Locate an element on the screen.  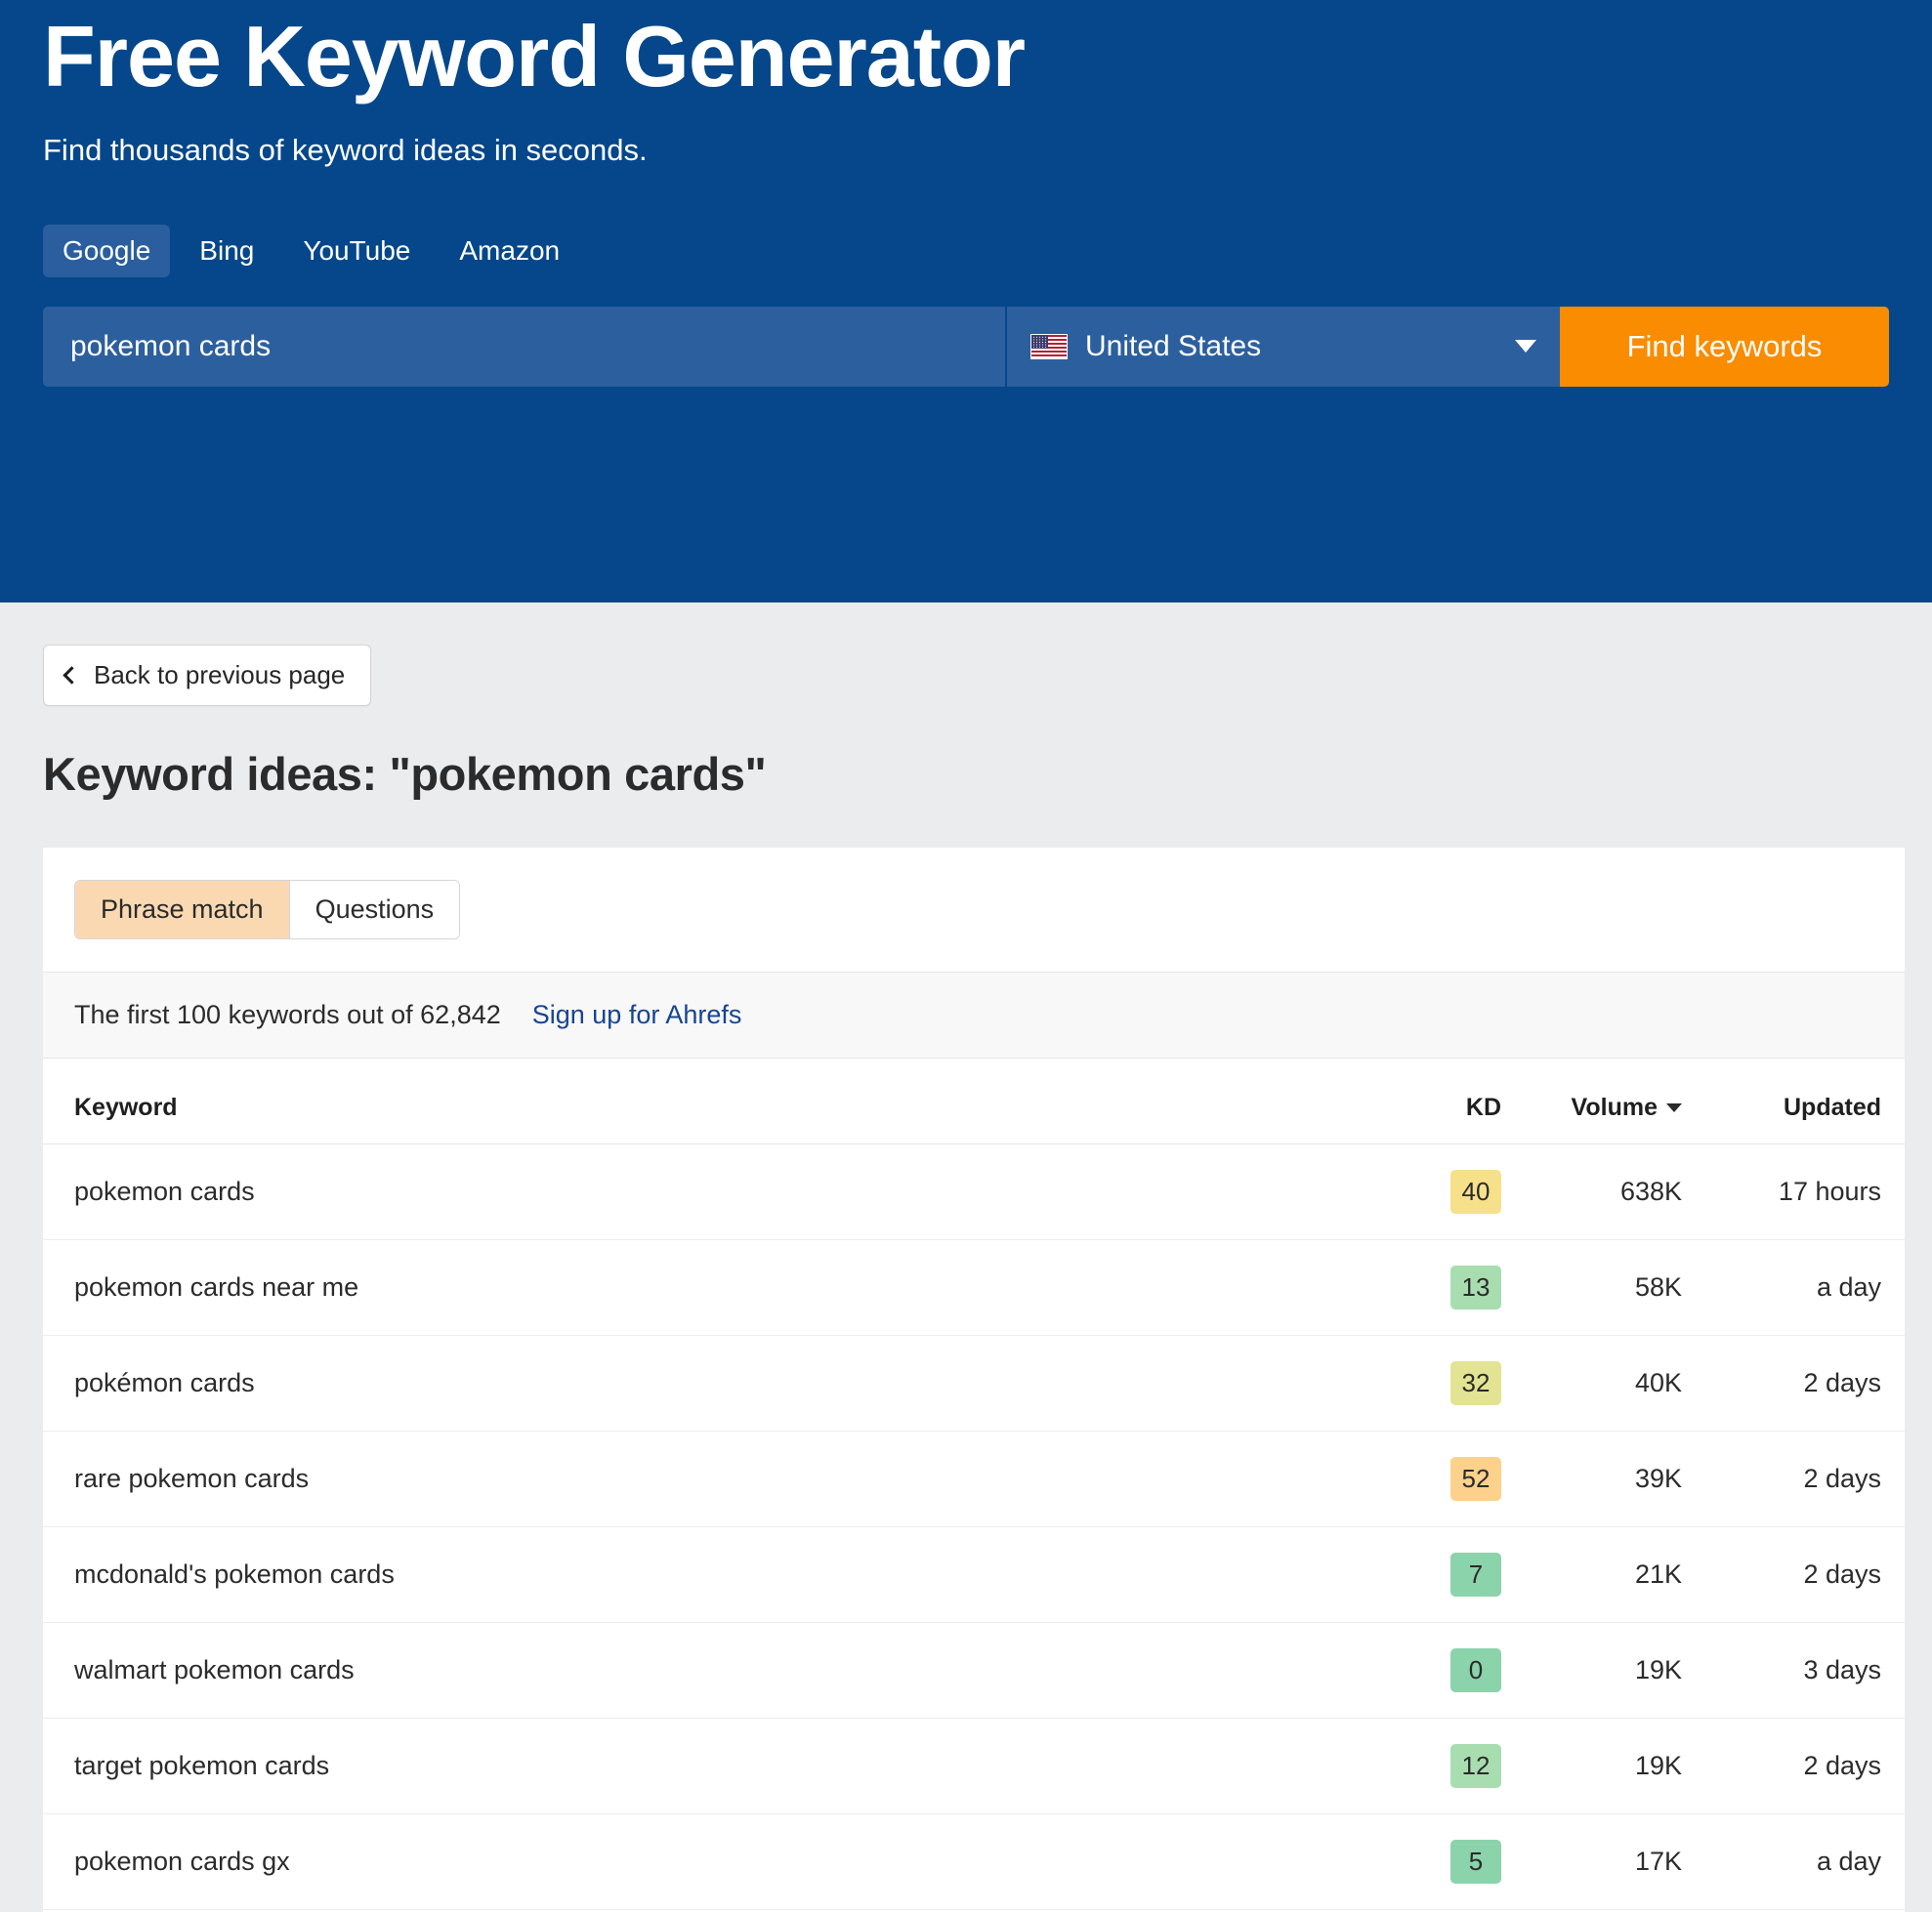
table-row: walmart pokemon cards 0 19K 3 days is located at coordinates (974, 1670).